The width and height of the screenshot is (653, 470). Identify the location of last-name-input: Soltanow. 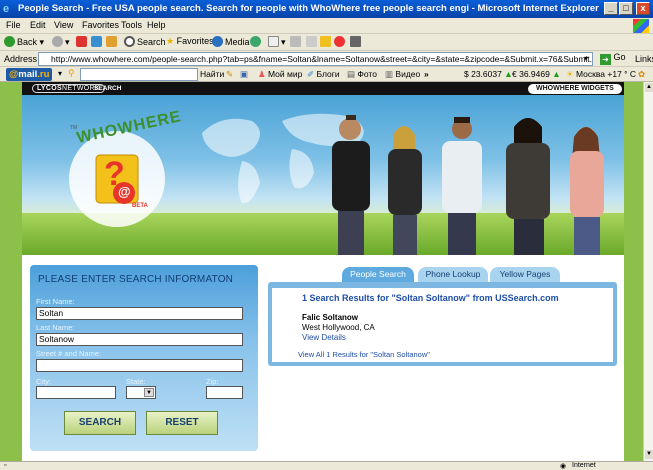
(139, 339).